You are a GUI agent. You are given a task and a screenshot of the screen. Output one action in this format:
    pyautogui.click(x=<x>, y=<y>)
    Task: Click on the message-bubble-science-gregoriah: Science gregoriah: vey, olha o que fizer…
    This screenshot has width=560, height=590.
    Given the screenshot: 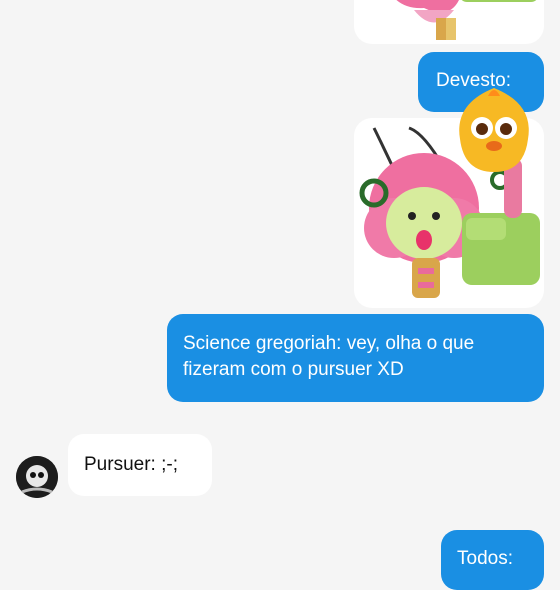 What is the action you would take?
    pyautogui.click(x=355, y=358)
    